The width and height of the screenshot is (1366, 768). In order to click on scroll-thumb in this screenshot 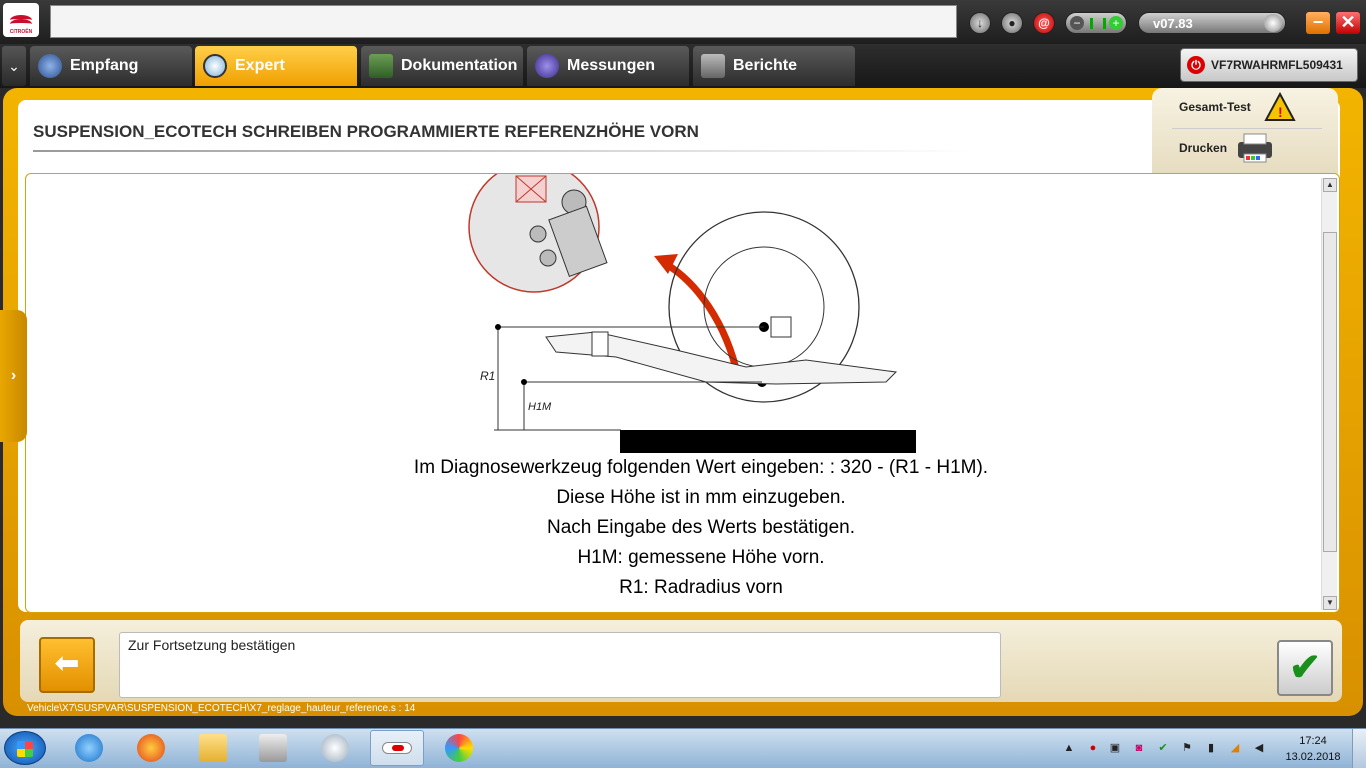, I will do `click(1330, 392)`.